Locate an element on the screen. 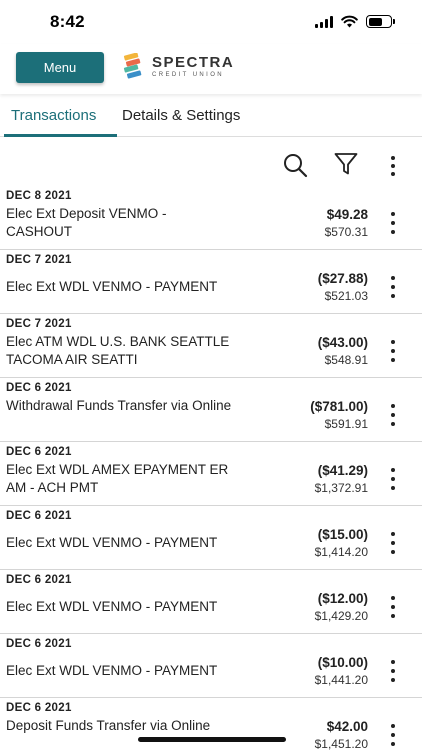 The image size is (422, 750). transaction-amount: ($41.29) is located at coordinates (342, 470).